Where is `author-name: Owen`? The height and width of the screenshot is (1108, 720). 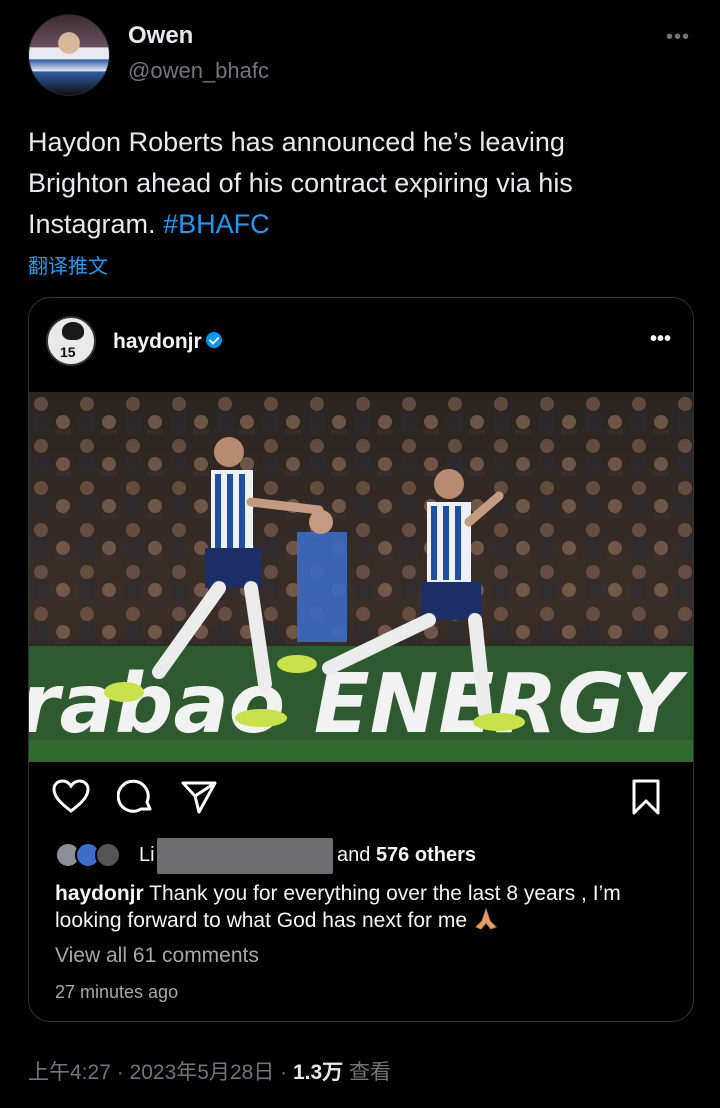
author-name: Owen is located at coordinates (160, 36).